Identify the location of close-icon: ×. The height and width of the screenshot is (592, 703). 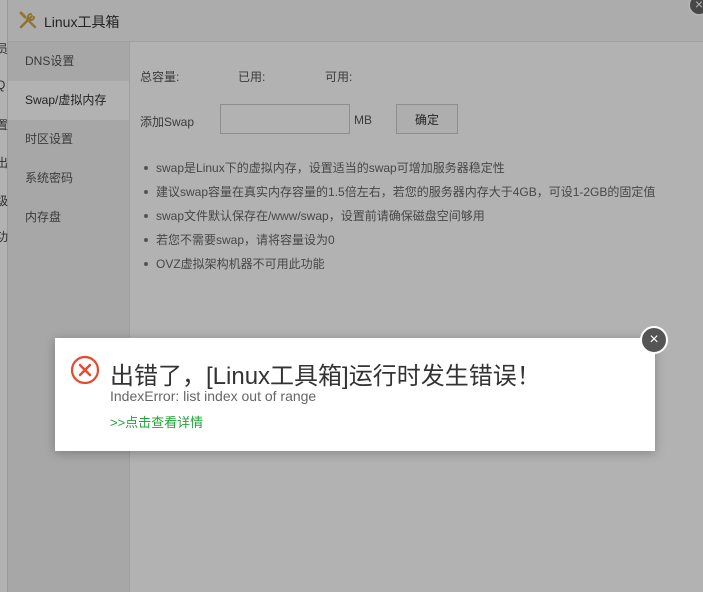
(654, 340).